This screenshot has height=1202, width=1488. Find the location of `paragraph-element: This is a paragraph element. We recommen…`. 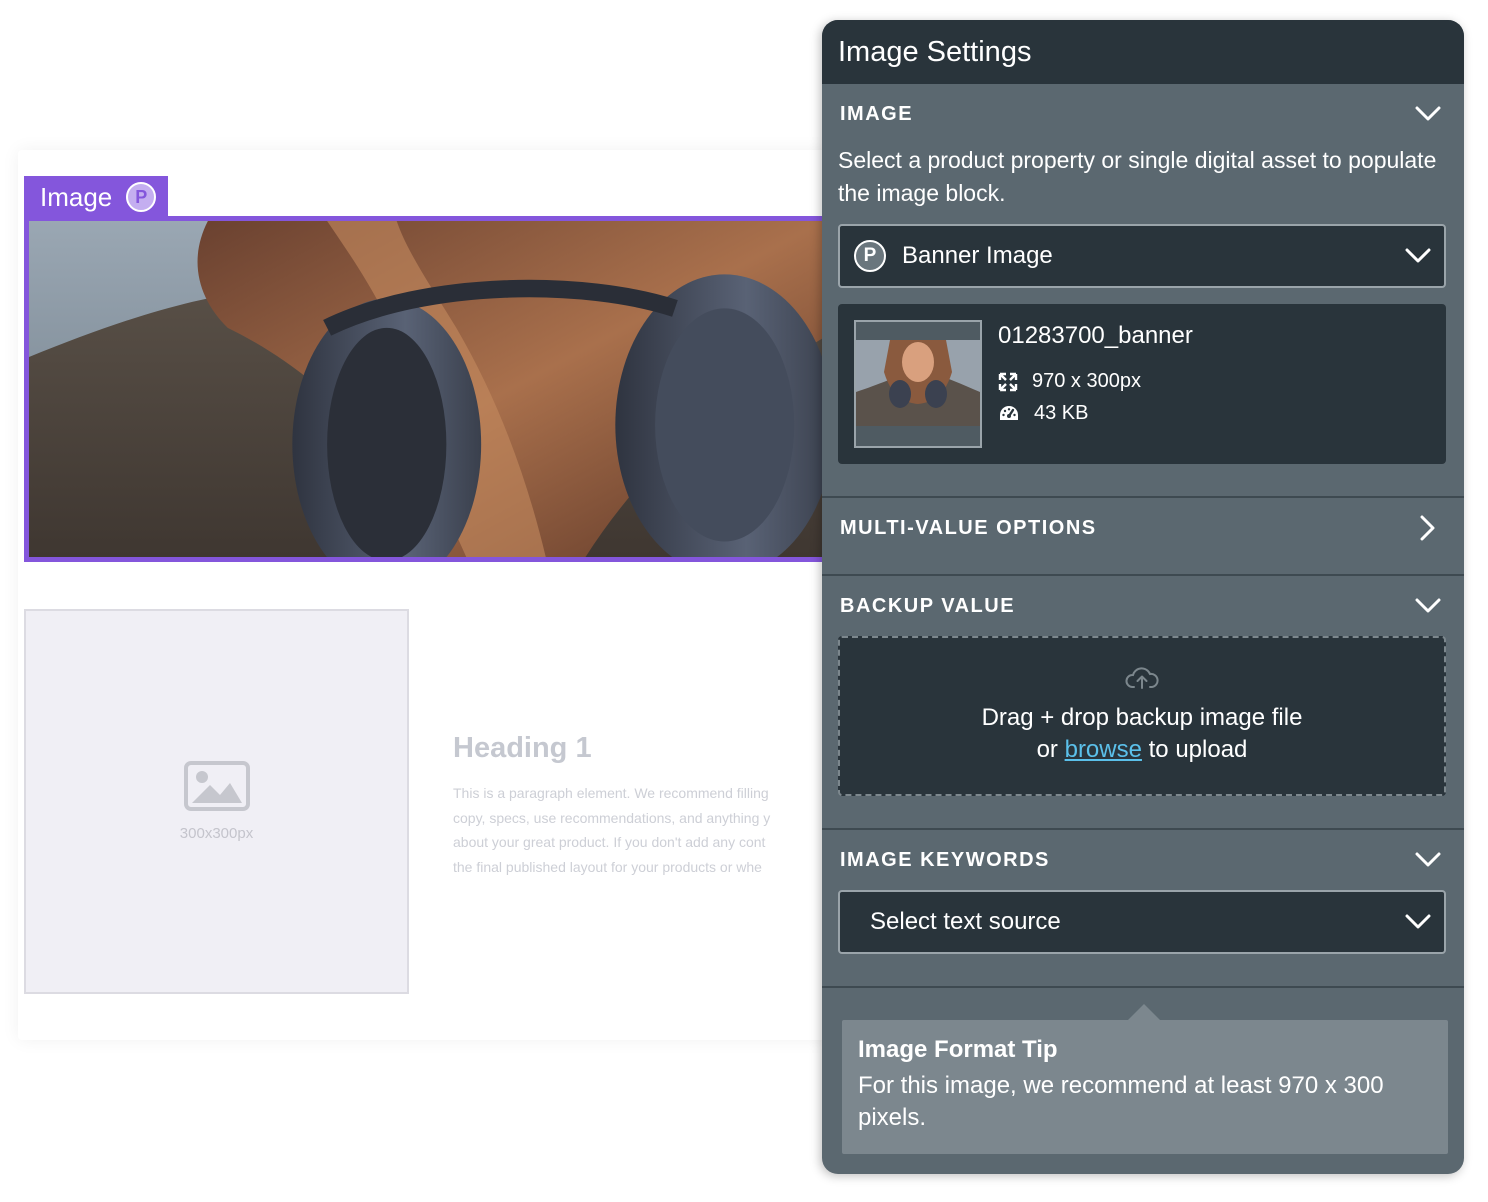

paragraph-element: This is a paragraph element. We recommen… is located at coordinates (639, 831).